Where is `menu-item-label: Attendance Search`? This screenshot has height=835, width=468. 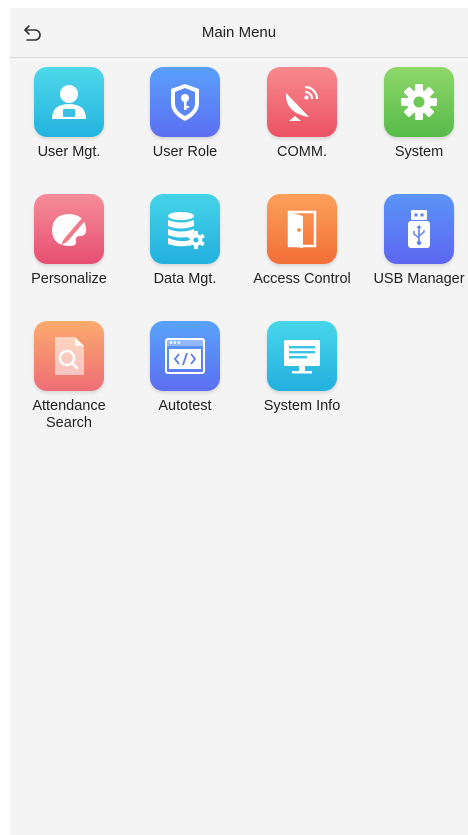 menu-item-label: Attendance Search is located at coordinates (69, 414).